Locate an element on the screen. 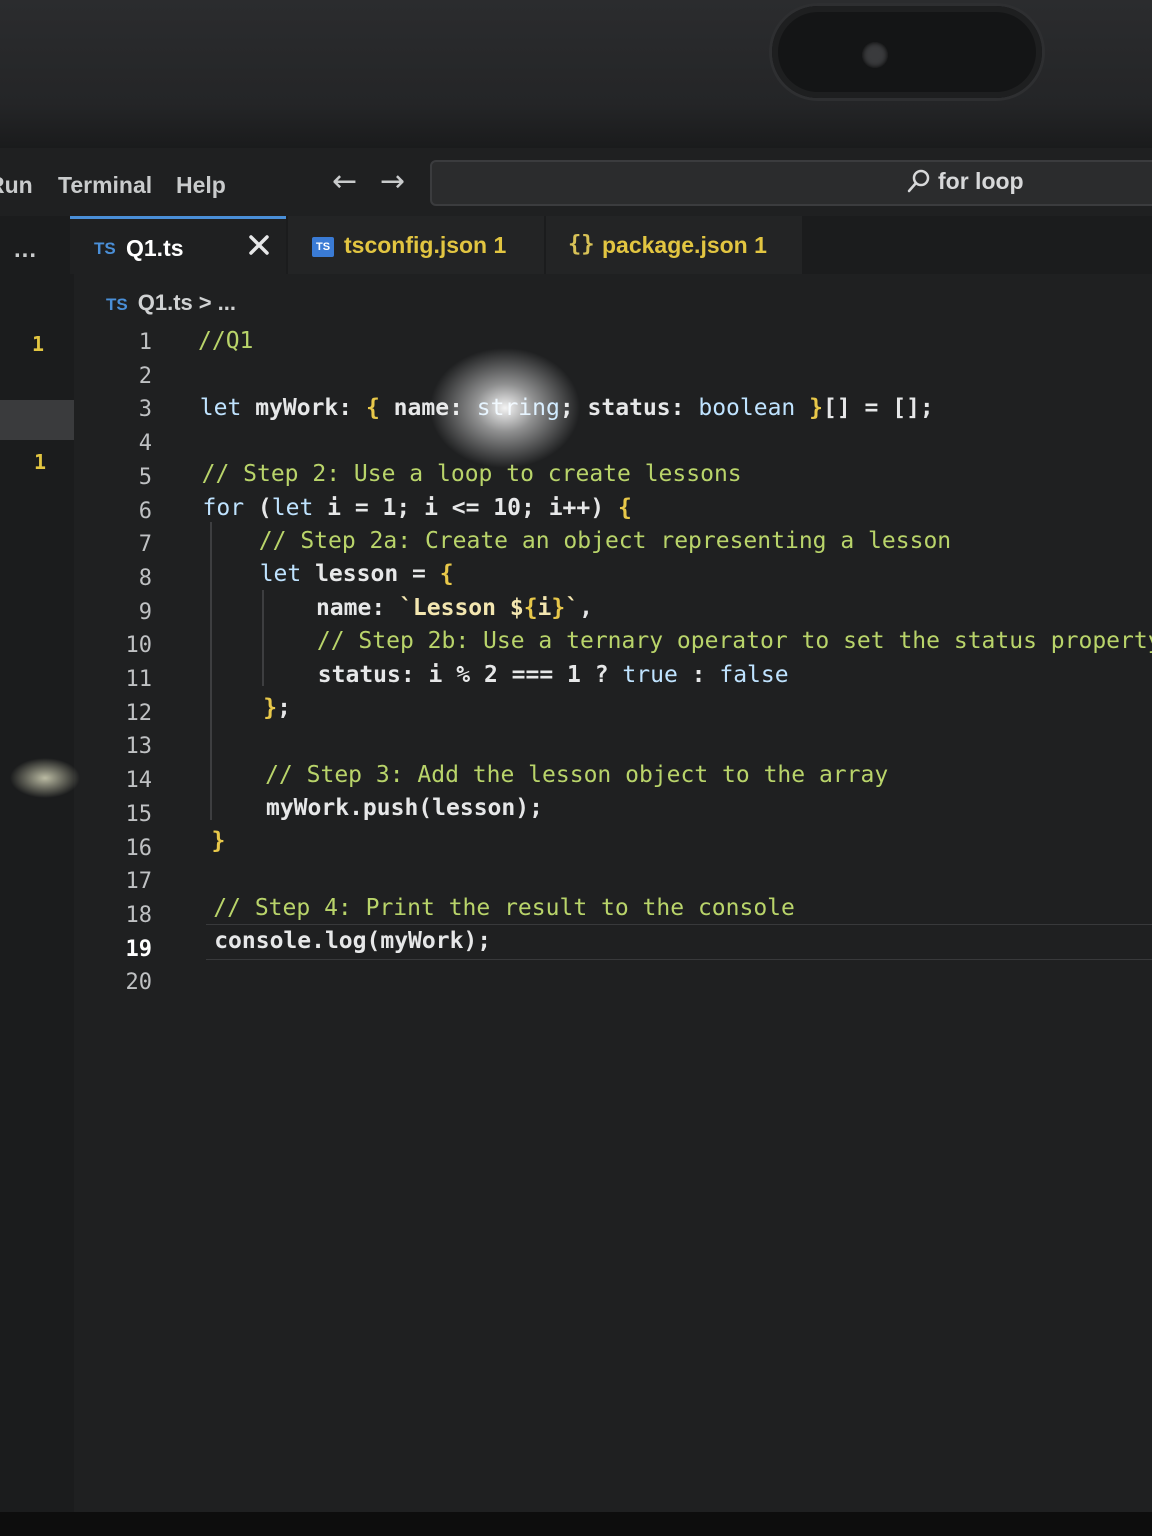 The height and width of the screenshot is (1536, 1152). webcam-lens is located at coordinates (875, 55).